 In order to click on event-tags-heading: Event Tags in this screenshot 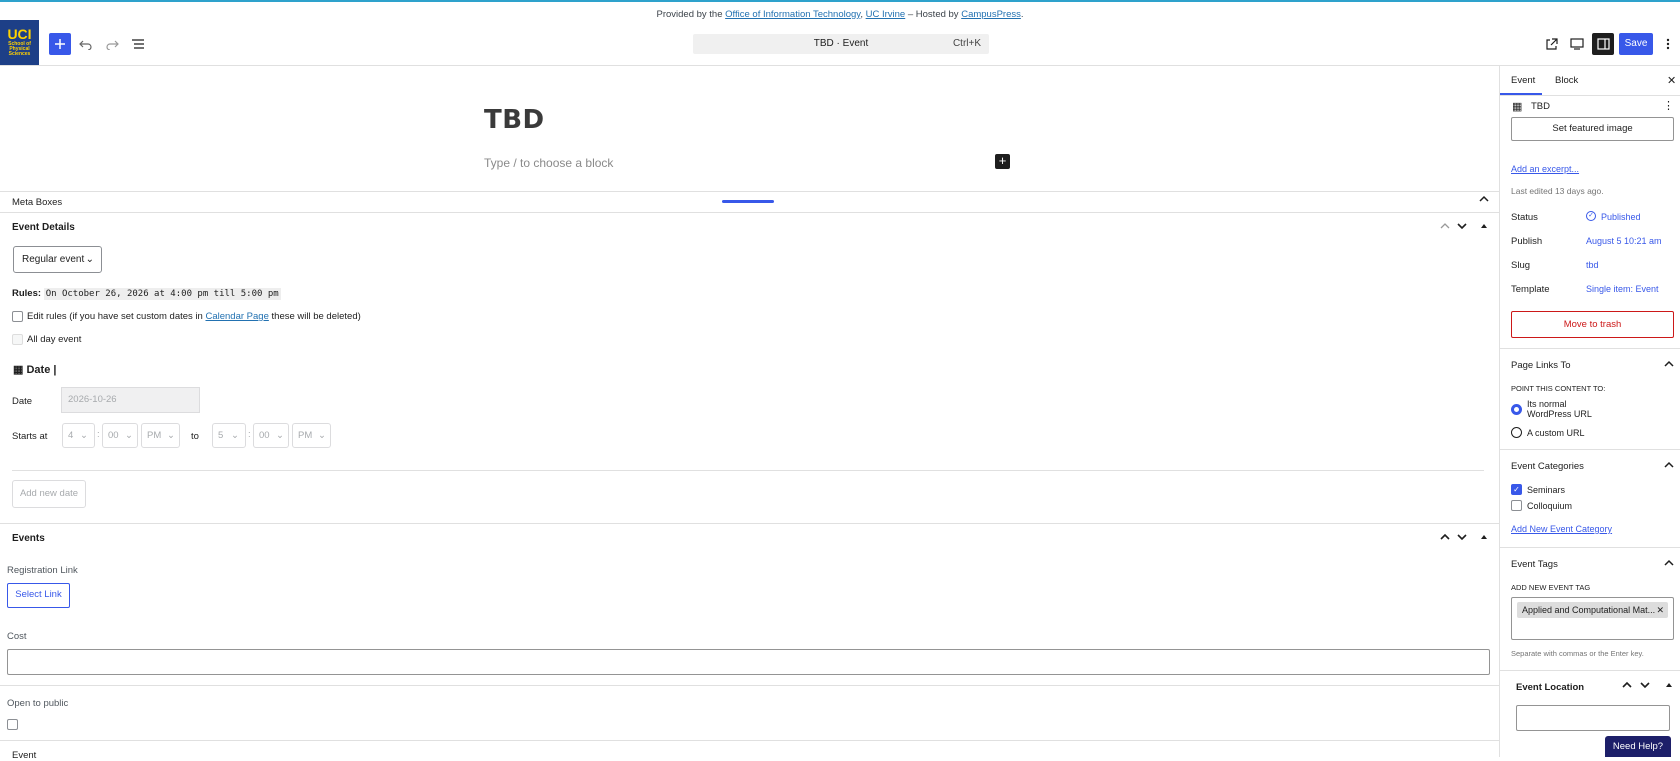, I will do `click(1534, 564)`.